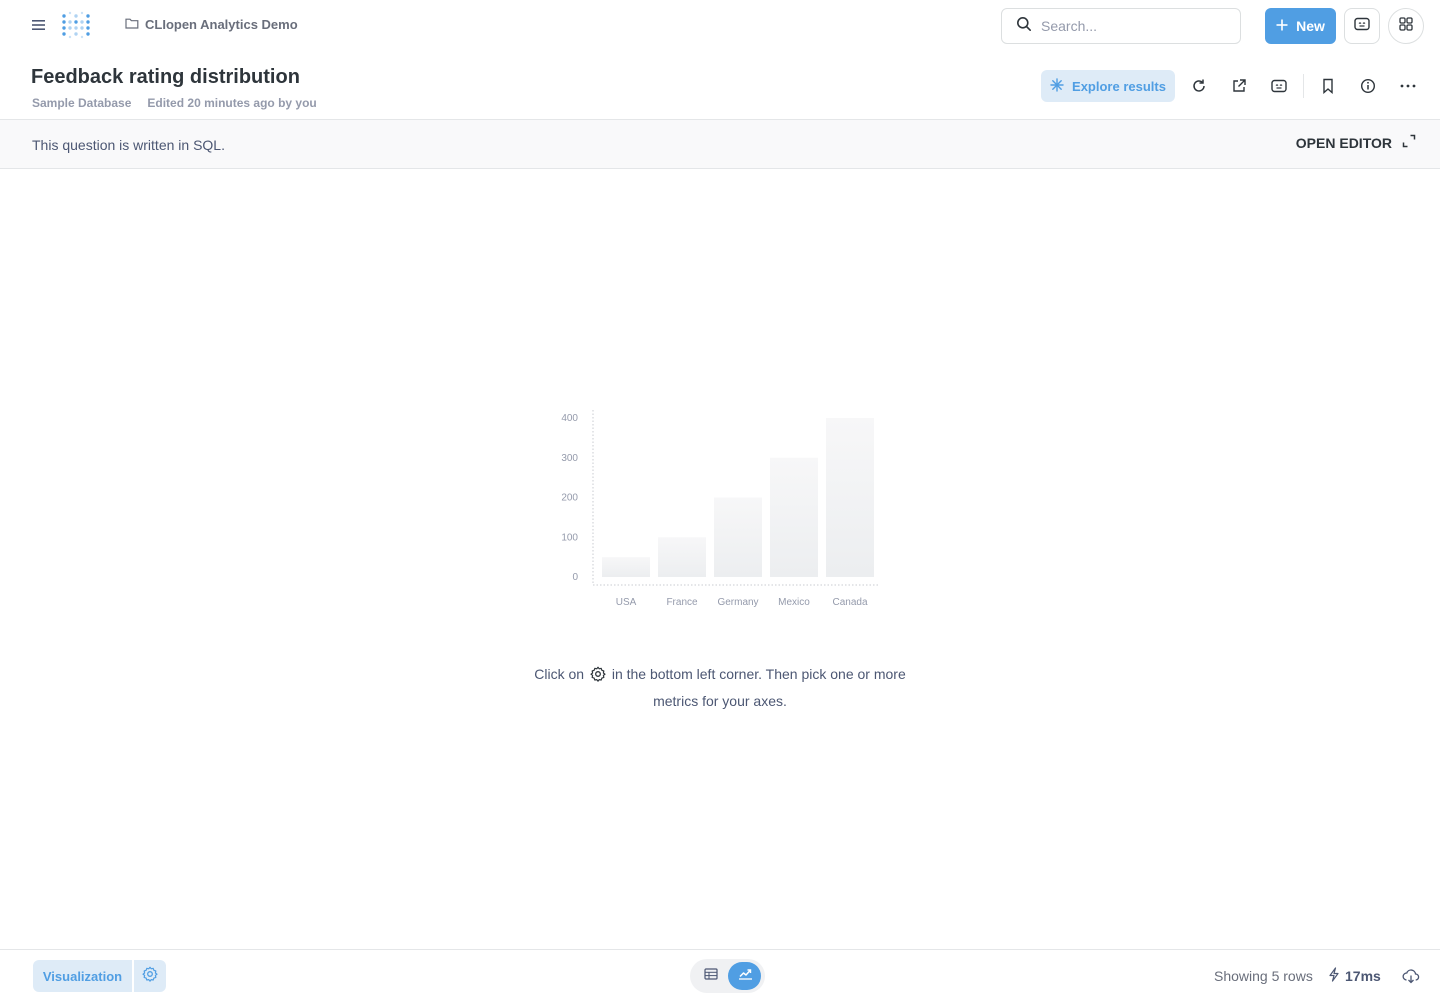 The height and width of the screenshot is (1000, 1440). What do you see at coordinates (1303, 86) in the screenshot?
I see `header-divider` at bounding box center [1303, 86].